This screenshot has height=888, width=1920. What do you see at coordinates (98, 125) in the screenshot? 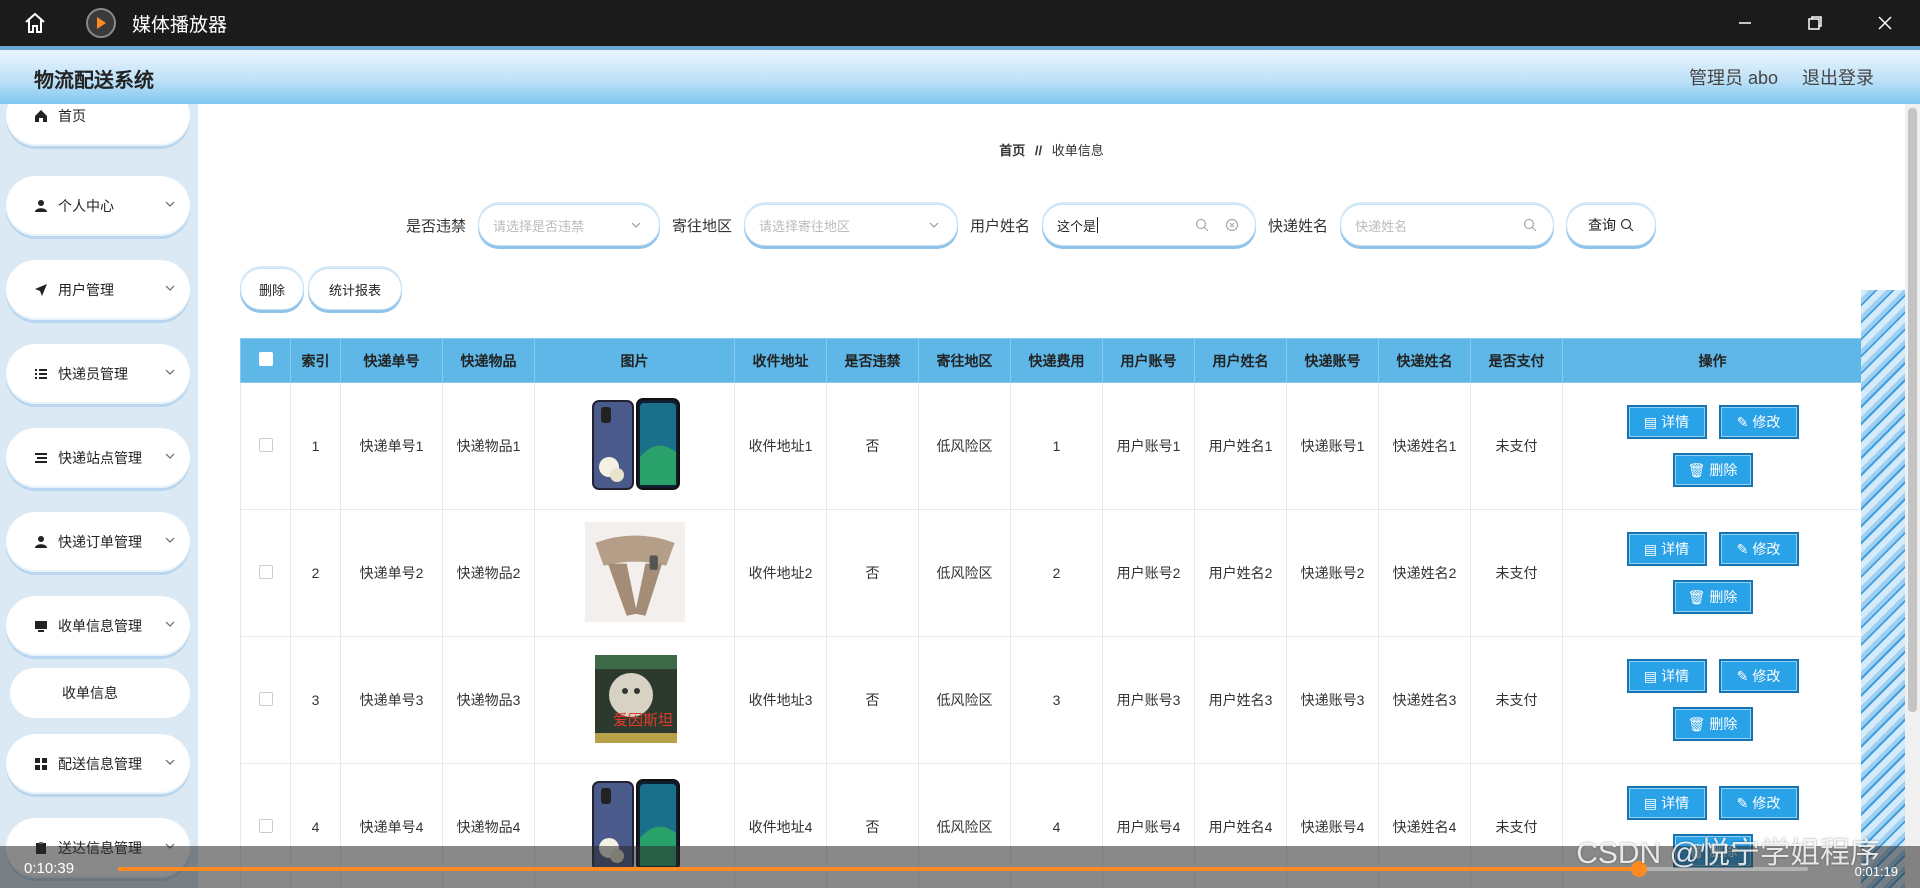
I see `sidebar-item-home: 首页` at bounding box center [98, 125].